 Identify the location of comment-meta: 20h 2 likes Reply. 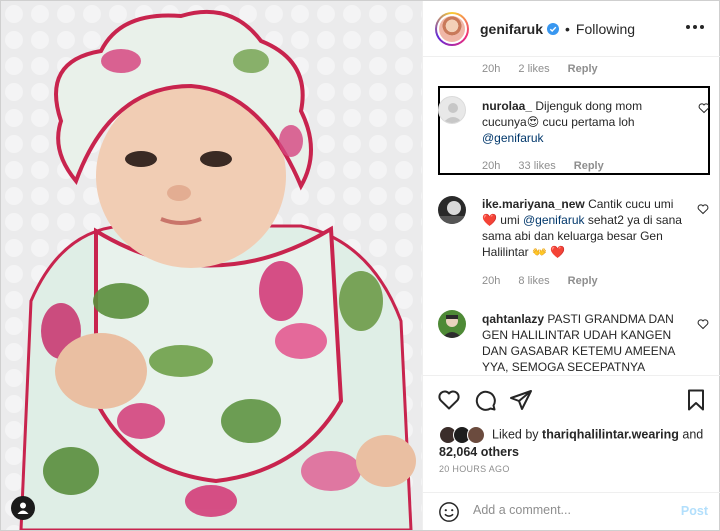
(547, 69).